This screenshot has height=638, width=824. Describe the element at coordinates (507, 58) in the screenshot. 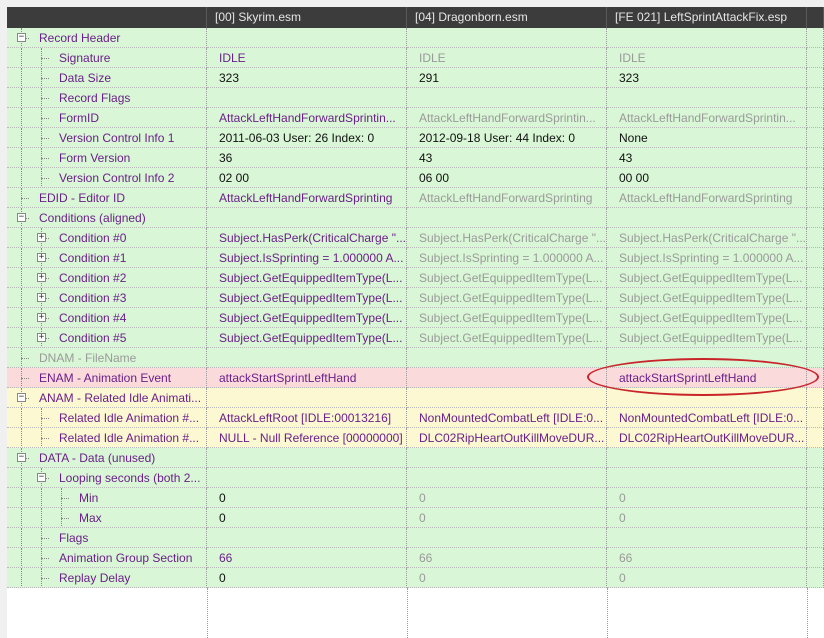

I see `dragonborn-value: IDLE` at that location.